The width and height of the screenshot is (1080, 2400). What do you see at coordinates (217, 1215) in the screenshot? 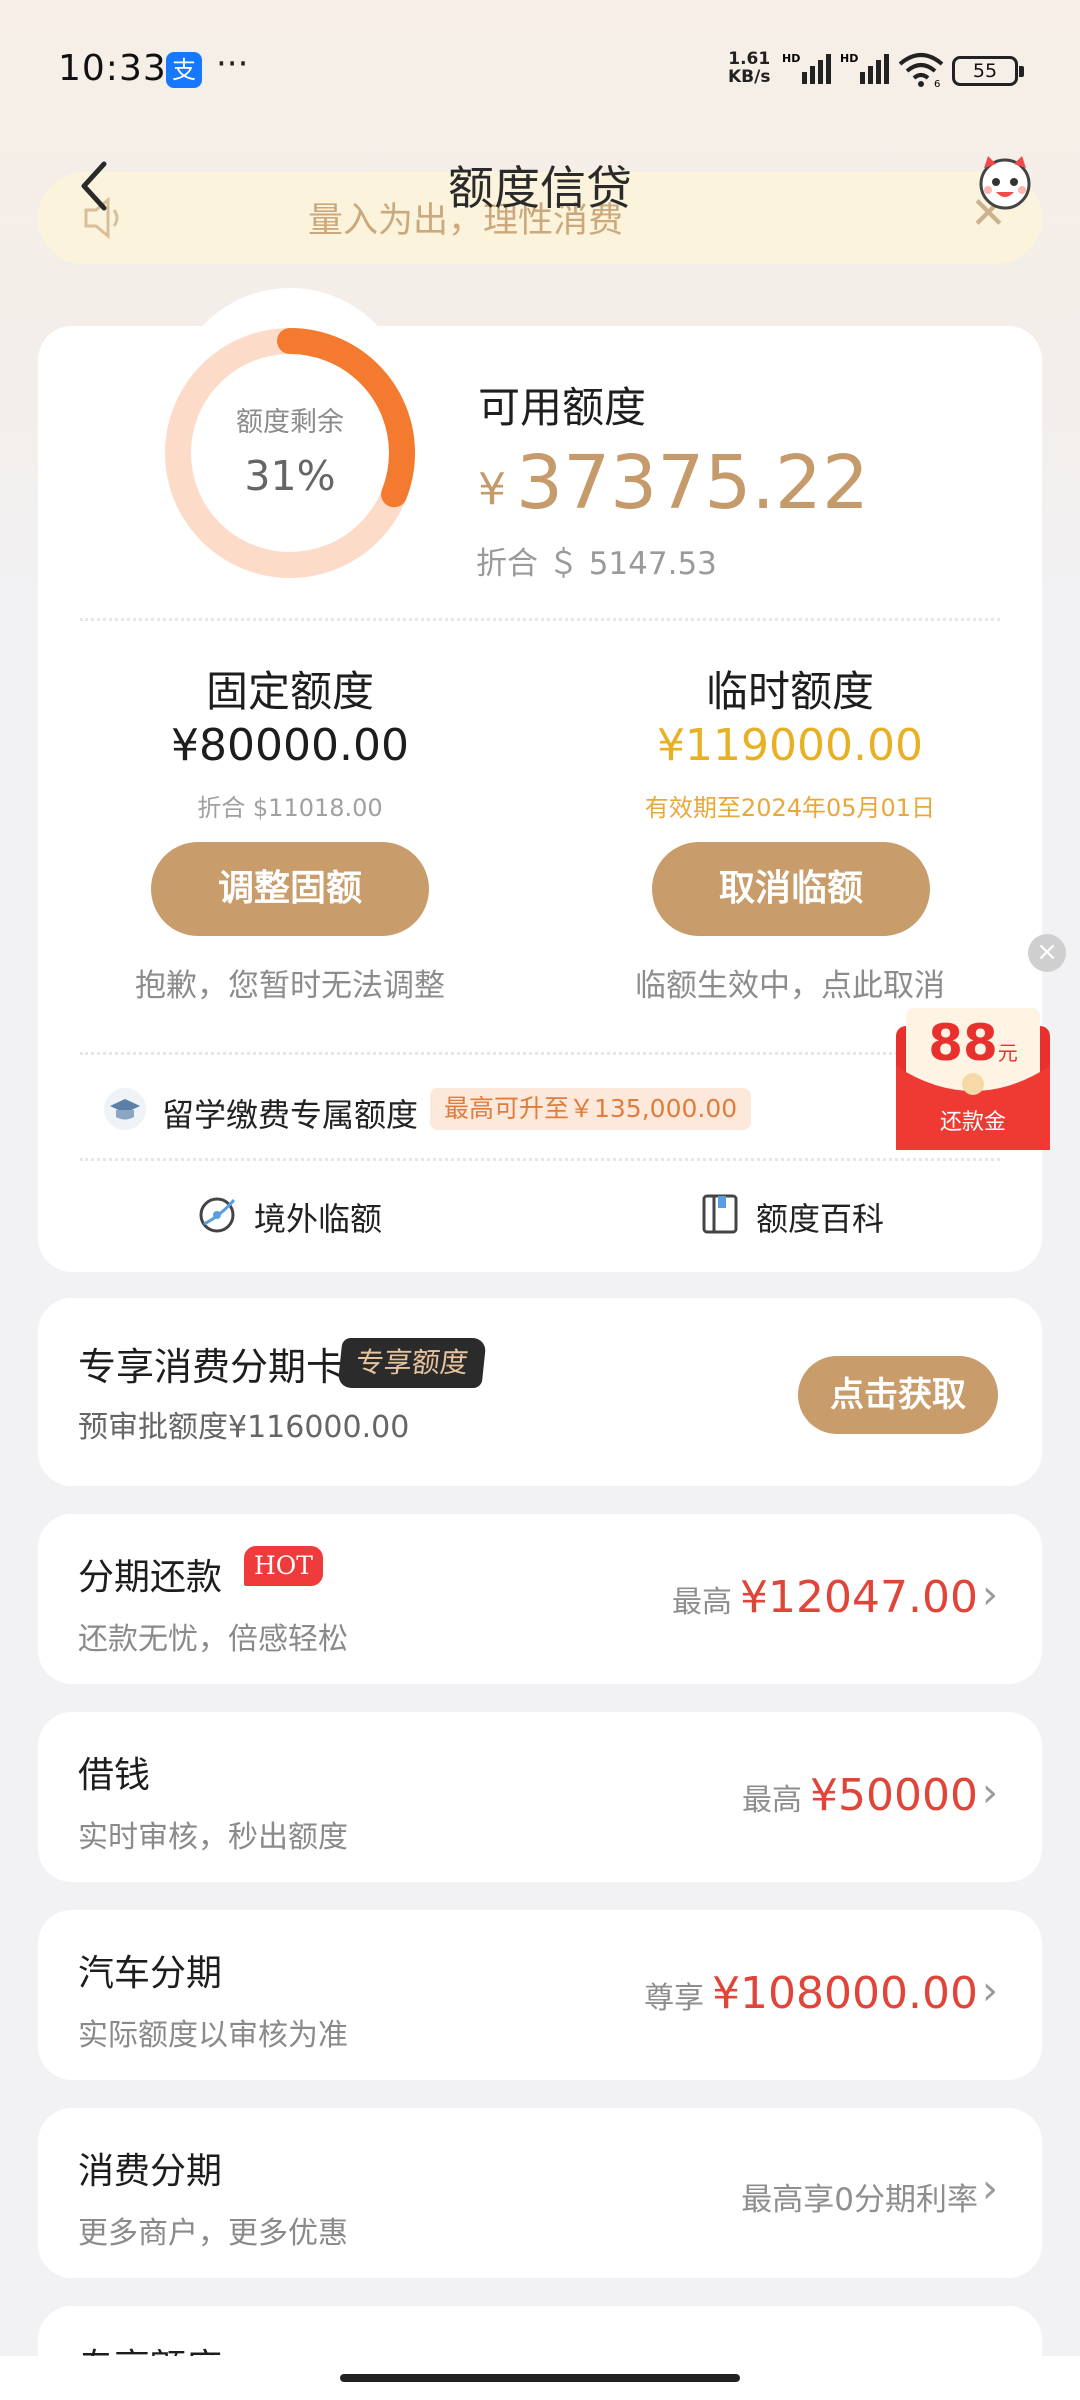
I see `overseas-globe-icon` at bounding box center [217, 1215].